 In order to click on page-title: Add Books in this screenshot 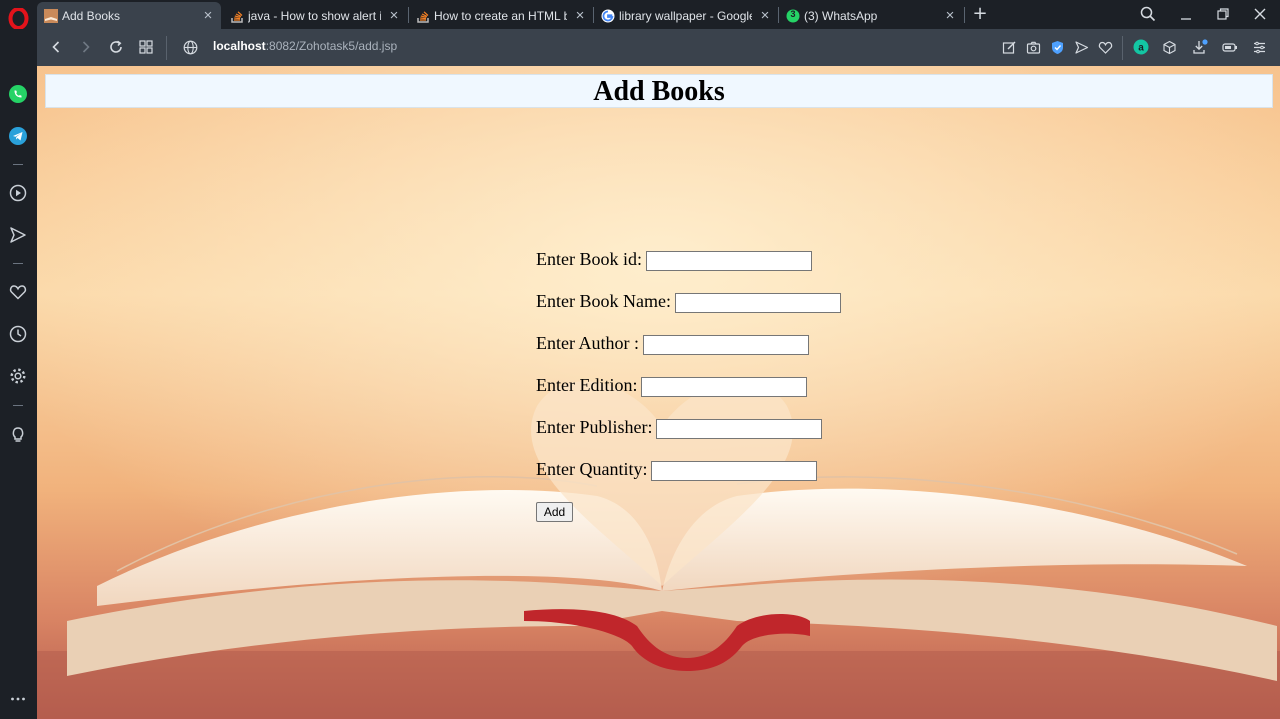, I will do `click(659, 91)`.